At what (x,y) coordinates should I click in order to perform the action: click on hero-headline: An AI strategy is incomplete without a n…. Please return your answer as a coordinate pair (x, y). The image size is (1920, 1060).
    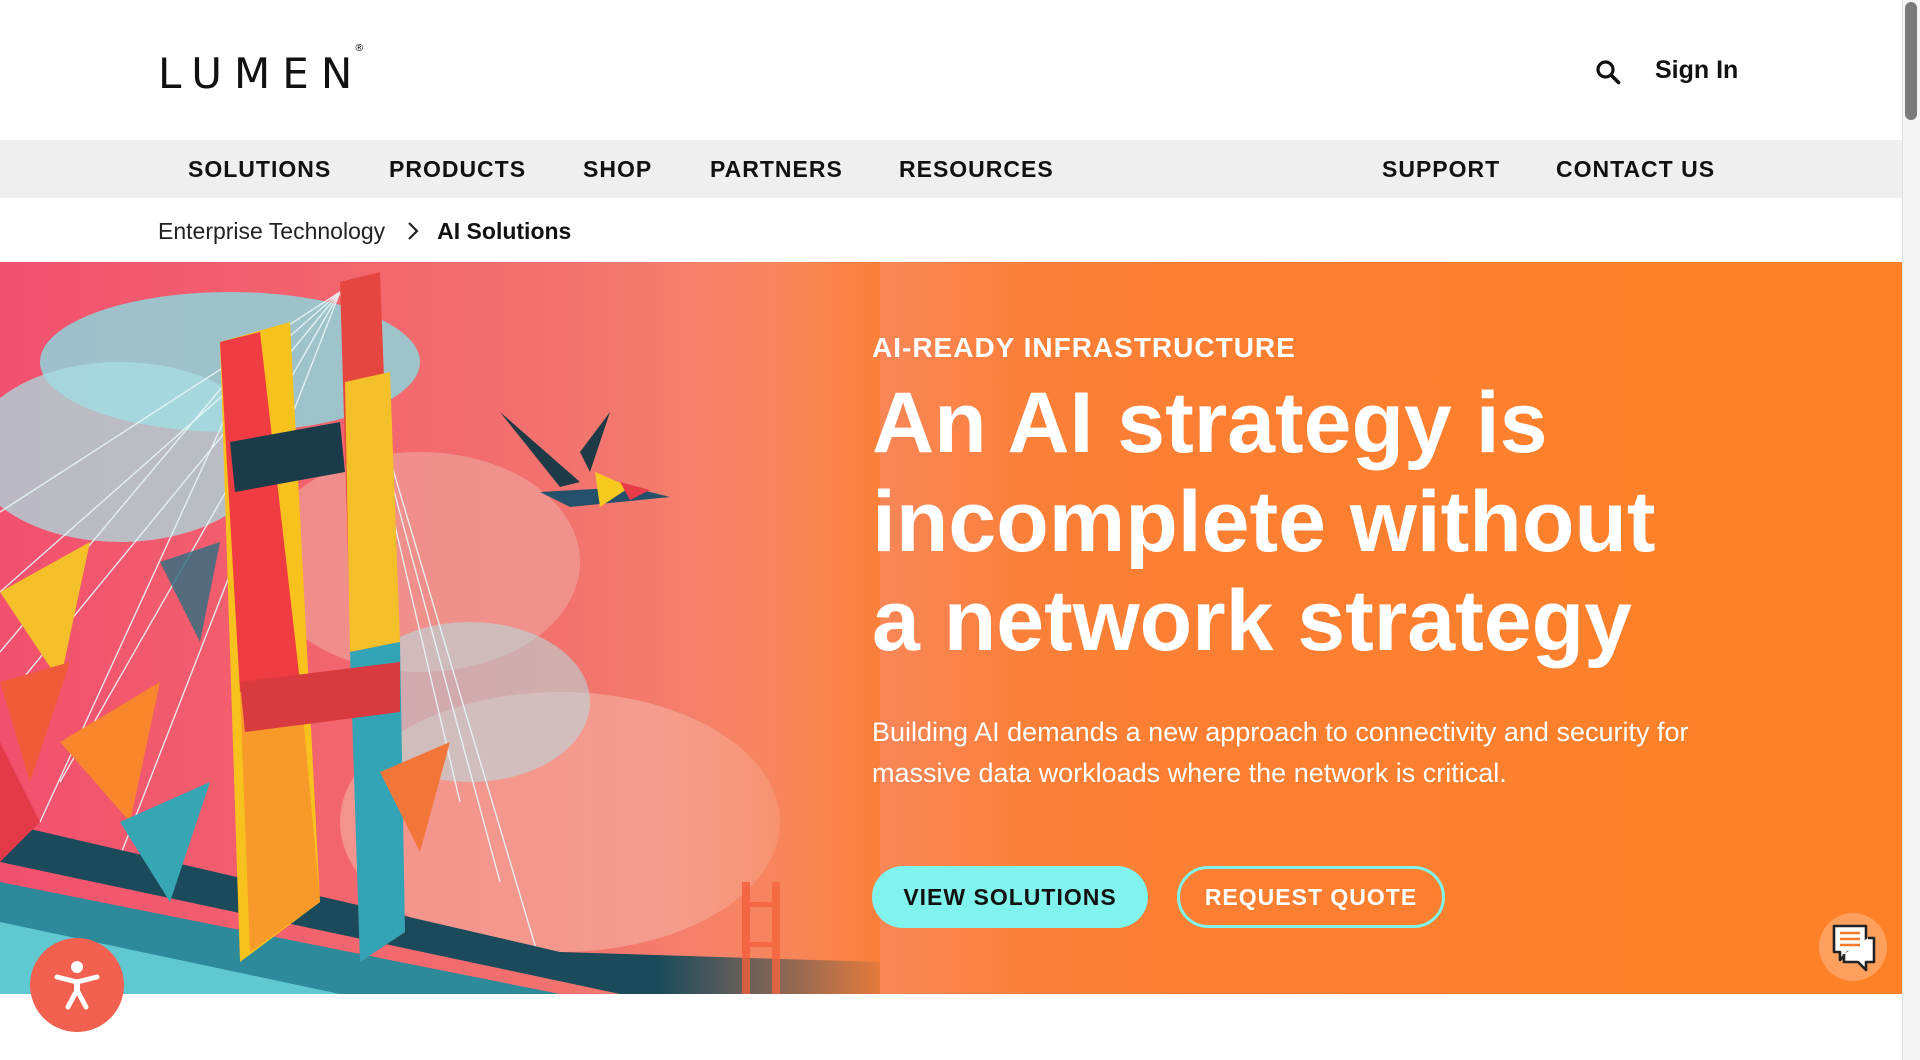
    Looking at the image, I should click on (1352, 522).